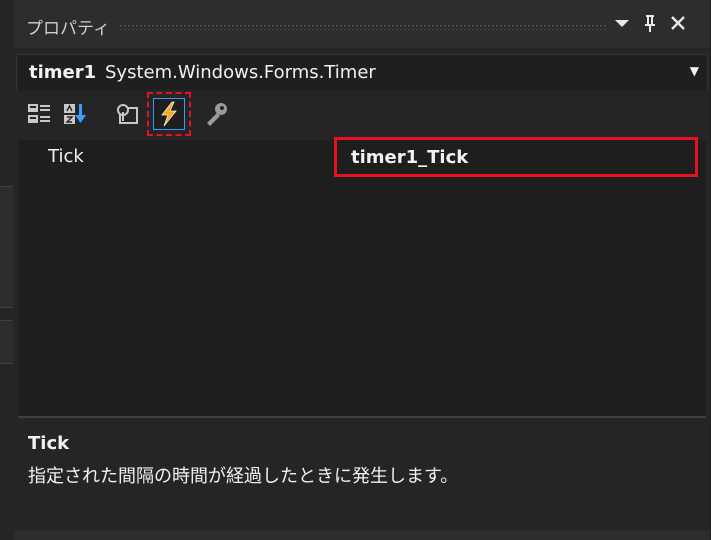 This screenshot has height=540, width=711. What do you see at coordinates (49, 443) in the screenshot?
I see `description-title: Tick` at bounding box center [49, 443].